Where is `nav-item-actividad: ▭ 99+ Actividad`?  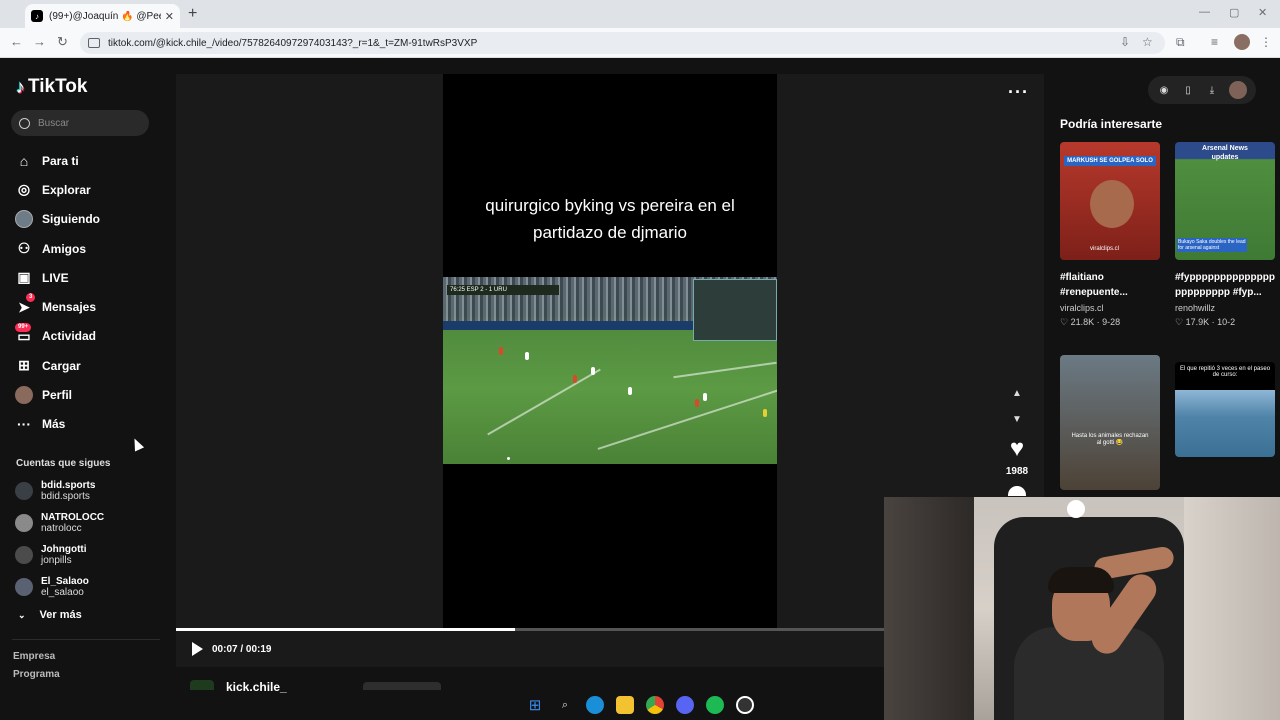
nav-item-actividad: ▭ 99+ Actividad is located at coordinates (57, 336).